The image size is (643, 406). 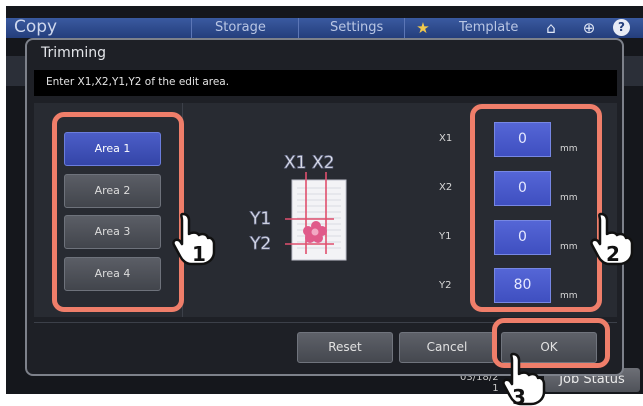 I want to click on app-title: Copy, so click(x=36, y=27).